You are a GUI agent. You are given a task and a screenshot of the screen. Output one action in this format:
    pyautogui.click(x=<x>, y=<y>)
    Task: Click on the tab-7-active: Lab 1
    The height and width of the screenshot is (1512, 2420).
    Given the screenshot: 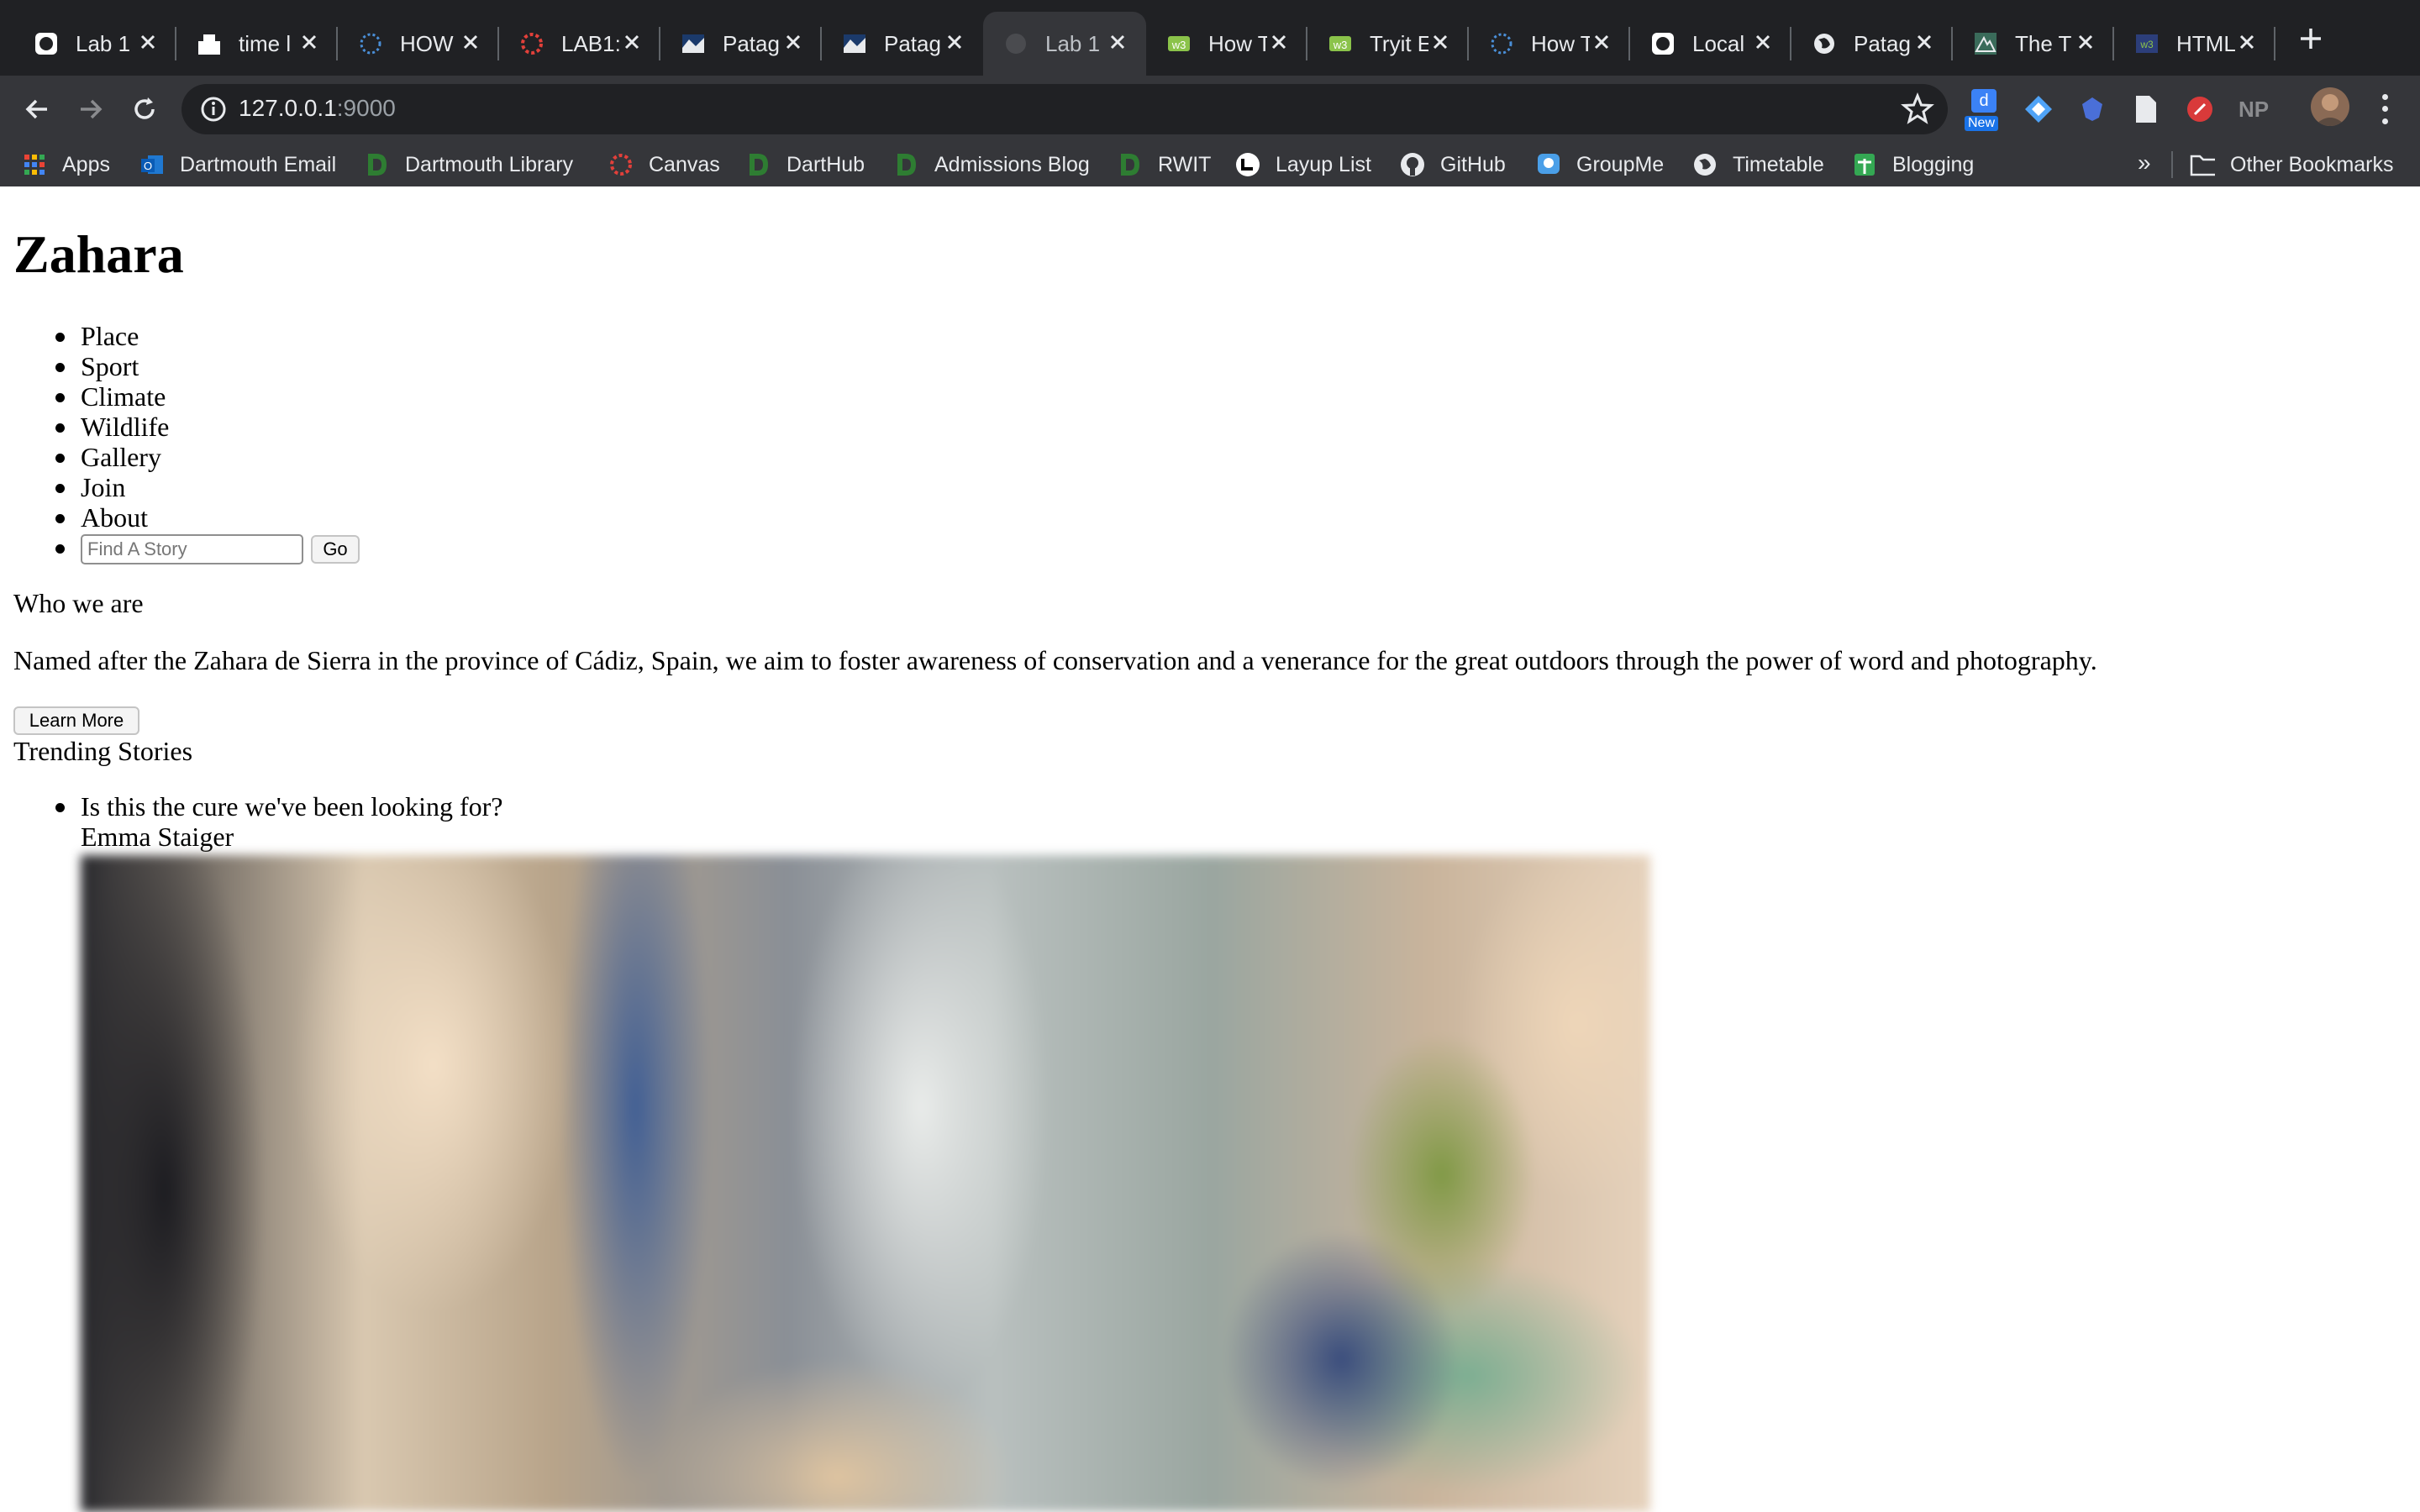 What is the action you would take?
    pyautogui.click(x=1064, y=44)
    